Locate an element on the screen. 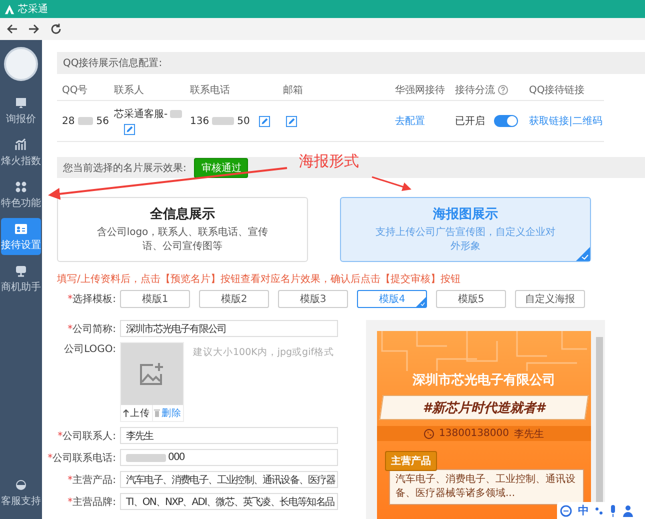 The image size is (645, 519). phone-icon is located at coordinates (429, 433).